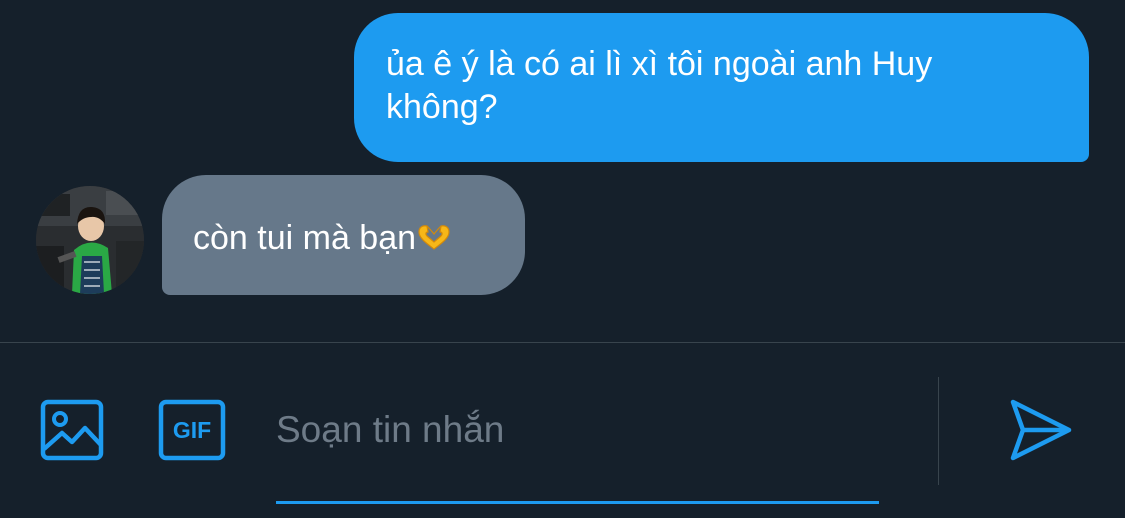  I want to click on incoming-message-bubble: còn tui mà bạn, so click(343, 235).